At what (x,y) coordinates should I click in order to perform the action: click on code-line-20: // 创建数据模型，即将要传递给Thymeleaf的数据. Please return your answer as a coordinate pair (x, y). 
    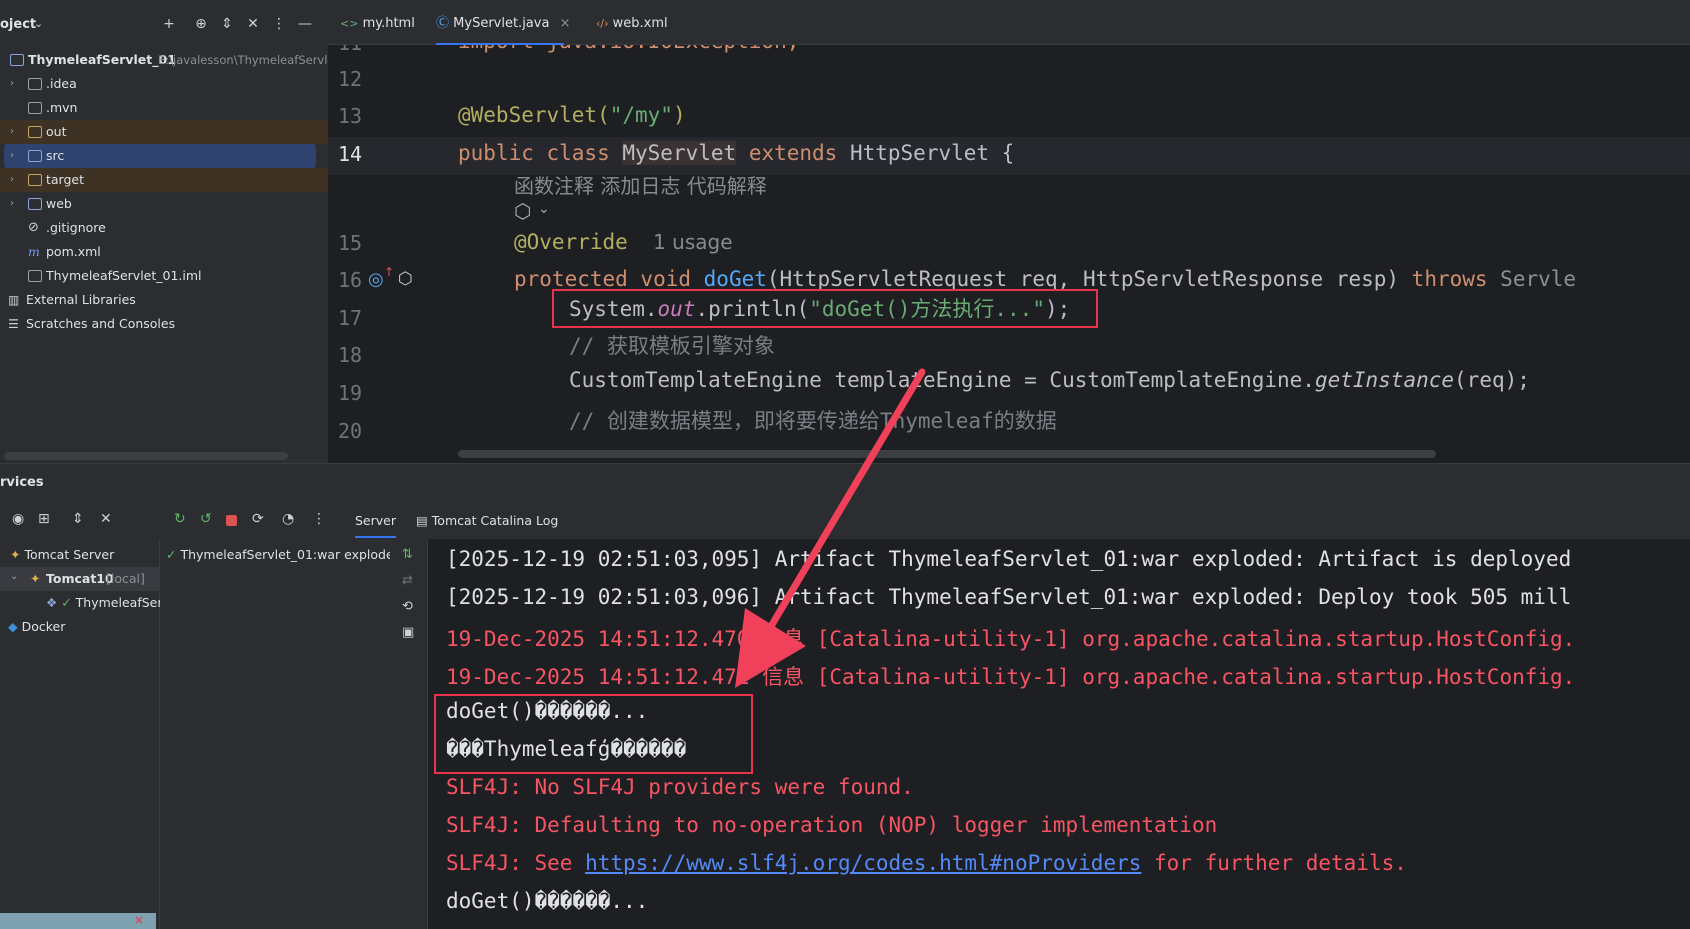
    Looking at the image, I should click on (813, 421).